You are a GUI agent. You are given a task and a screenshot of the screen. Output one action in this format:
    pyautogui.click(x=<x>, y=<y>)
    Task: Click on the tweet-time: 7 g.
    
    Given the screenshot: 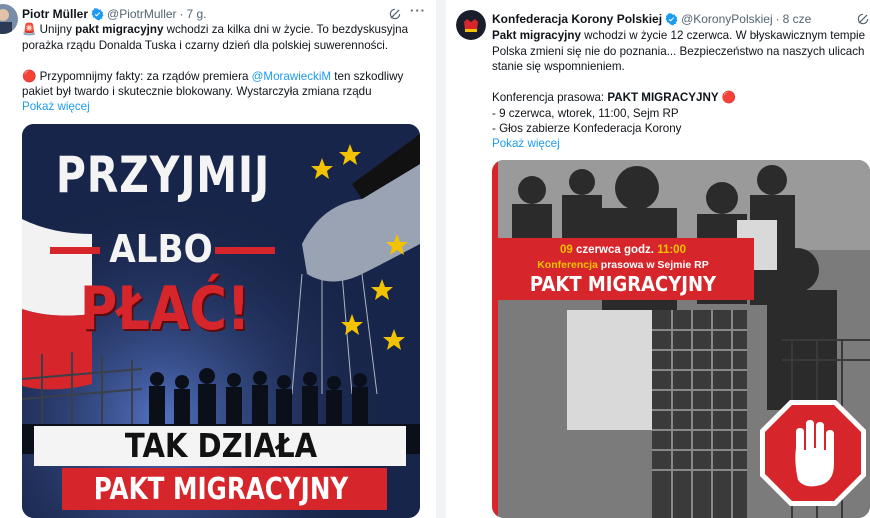 What is the action you would take?
    pyautogui.click(x=197, y=14)
    